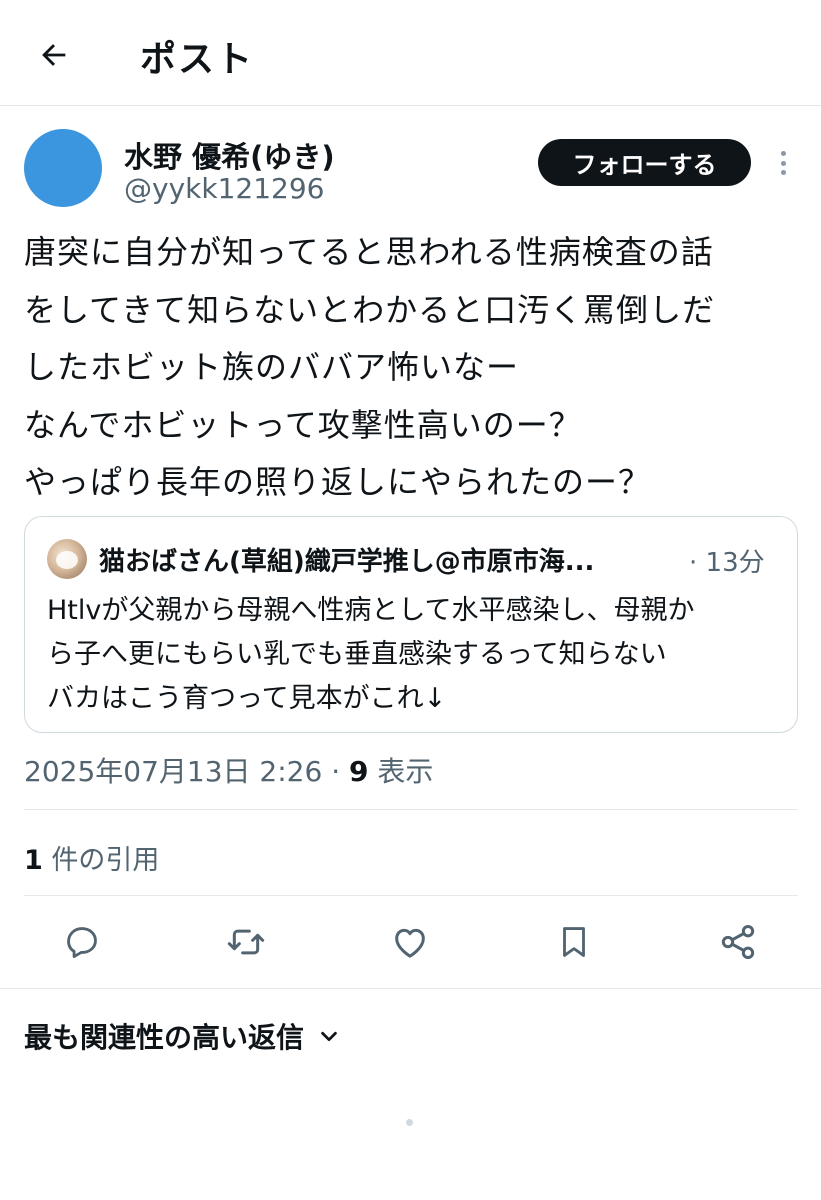 Image resolution: width=821 pixels, height=1200 pixels. Describe the element at coordinates (164, 1037) in the screenshot. I see `replies-sort-label: 最も関連性の高い返信` at that location.